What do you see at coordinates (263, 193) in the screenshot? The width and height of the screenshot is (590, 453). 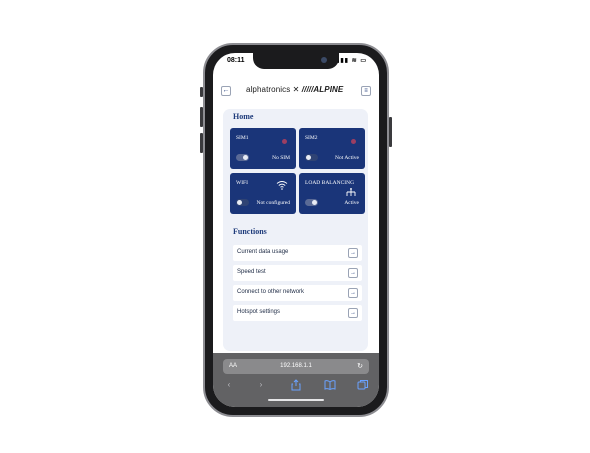 I see `tile-wifi: WIFI Not configured` at bounding box center [263, 193].